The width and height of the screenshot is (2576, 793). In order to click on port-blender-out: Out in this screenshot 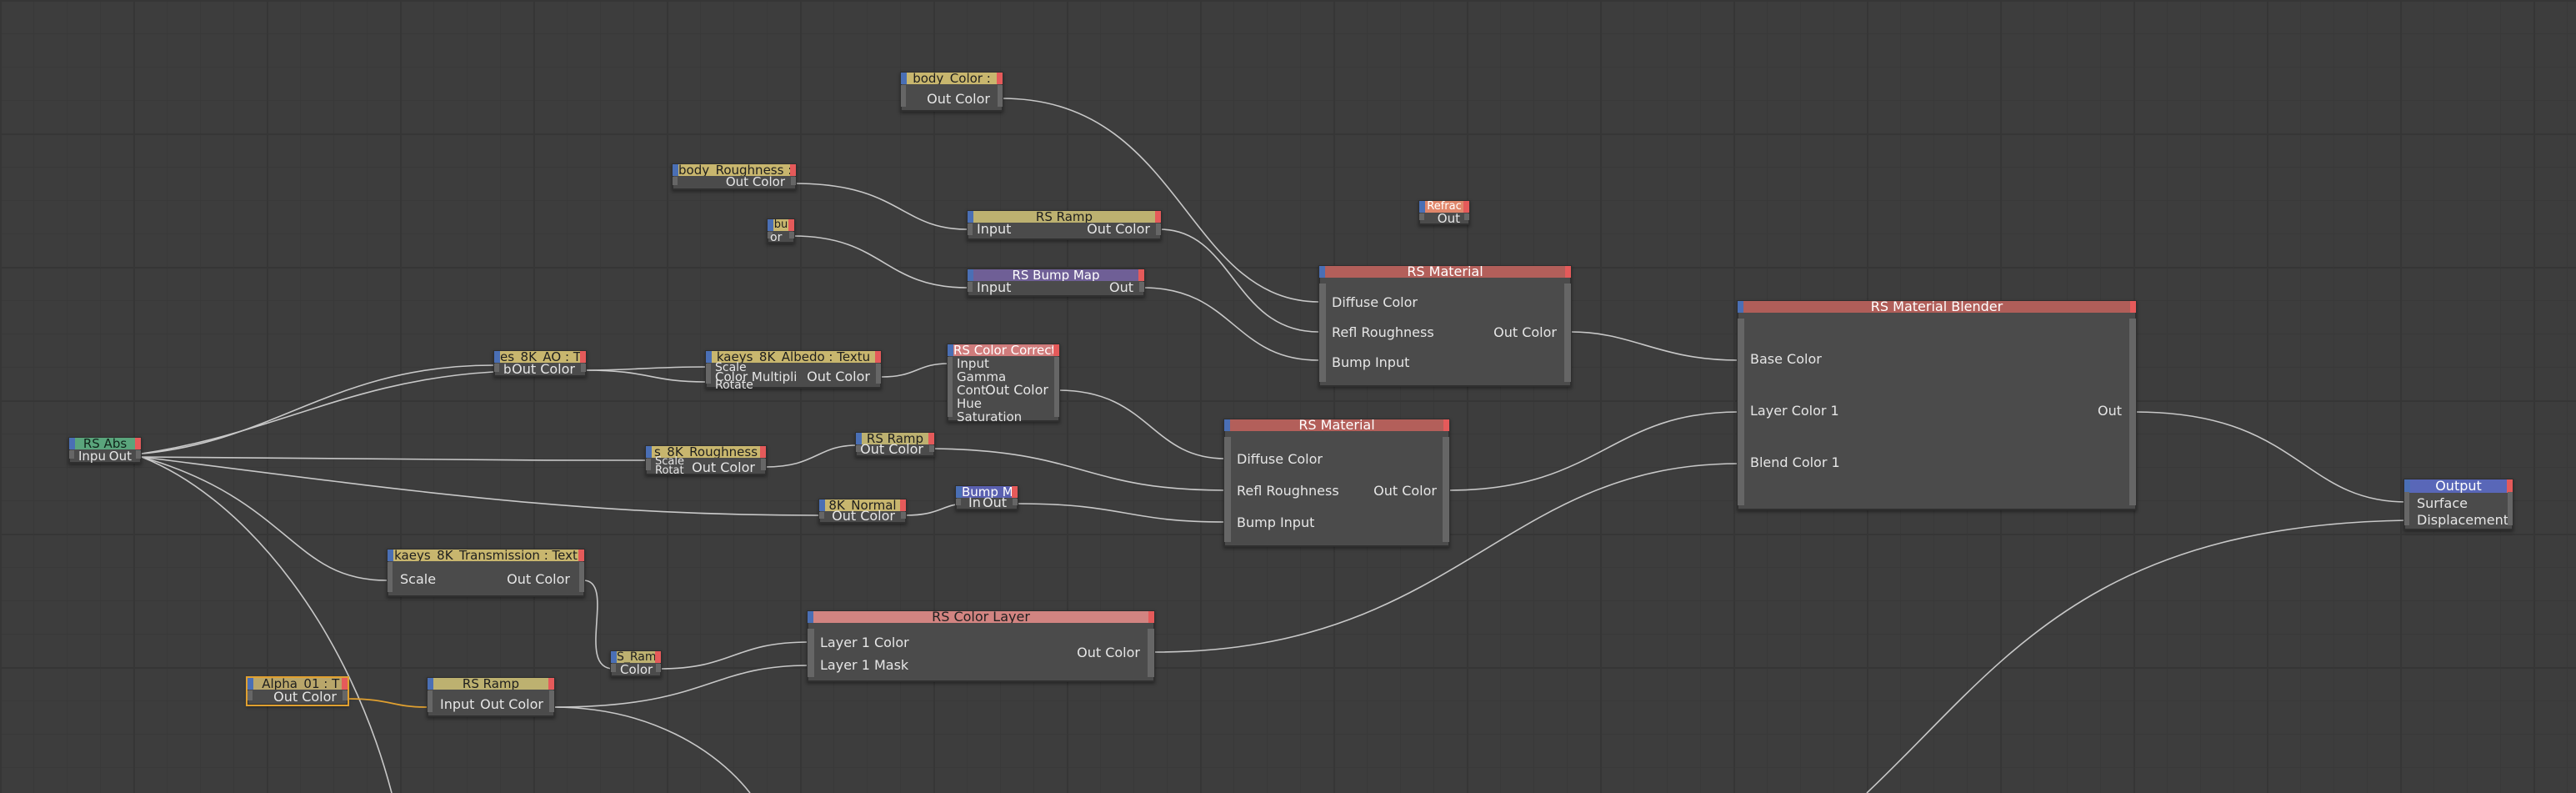, I will do `click(2110, 411)`.